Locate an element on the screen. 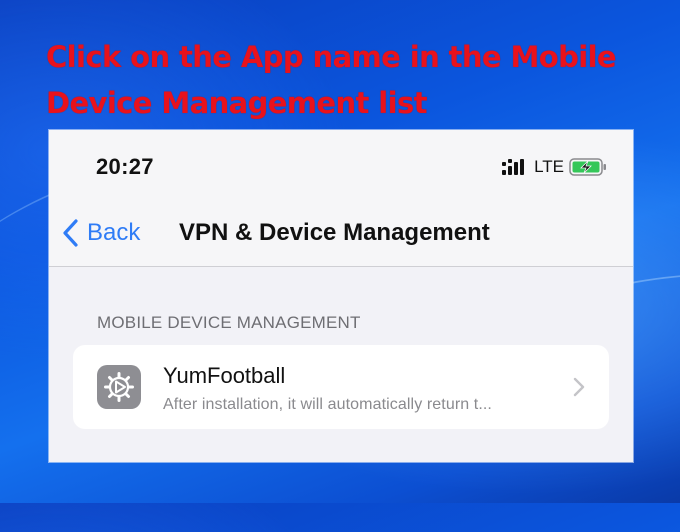 This screenshot has width=680, height=532. back-label: Back is located at coordinates (114, 232).